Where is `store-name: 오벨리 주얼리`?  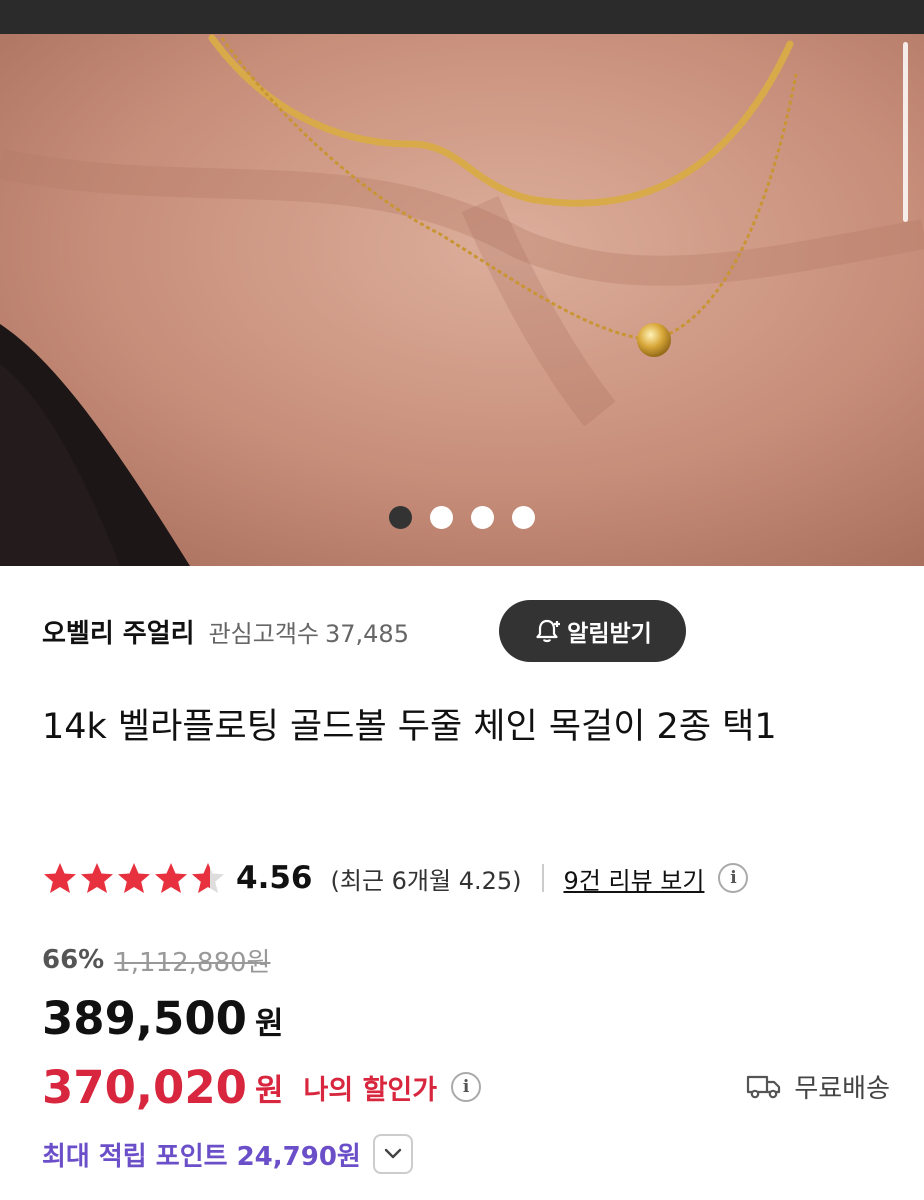 store-name: 오벨리 주얼리 is located at coordinates (118, 631).